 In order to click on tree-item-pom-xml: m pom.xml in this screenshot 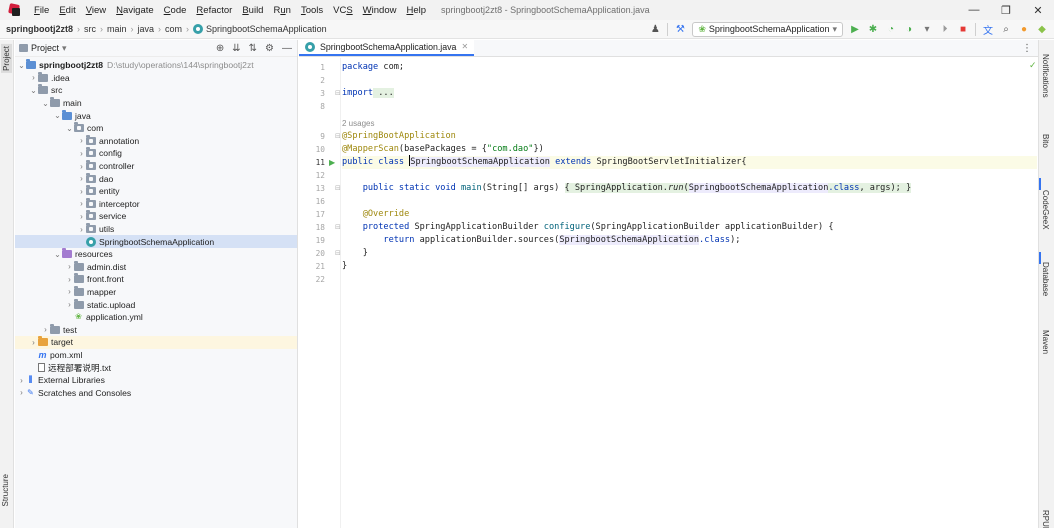, I will do `click(156, 355)`.